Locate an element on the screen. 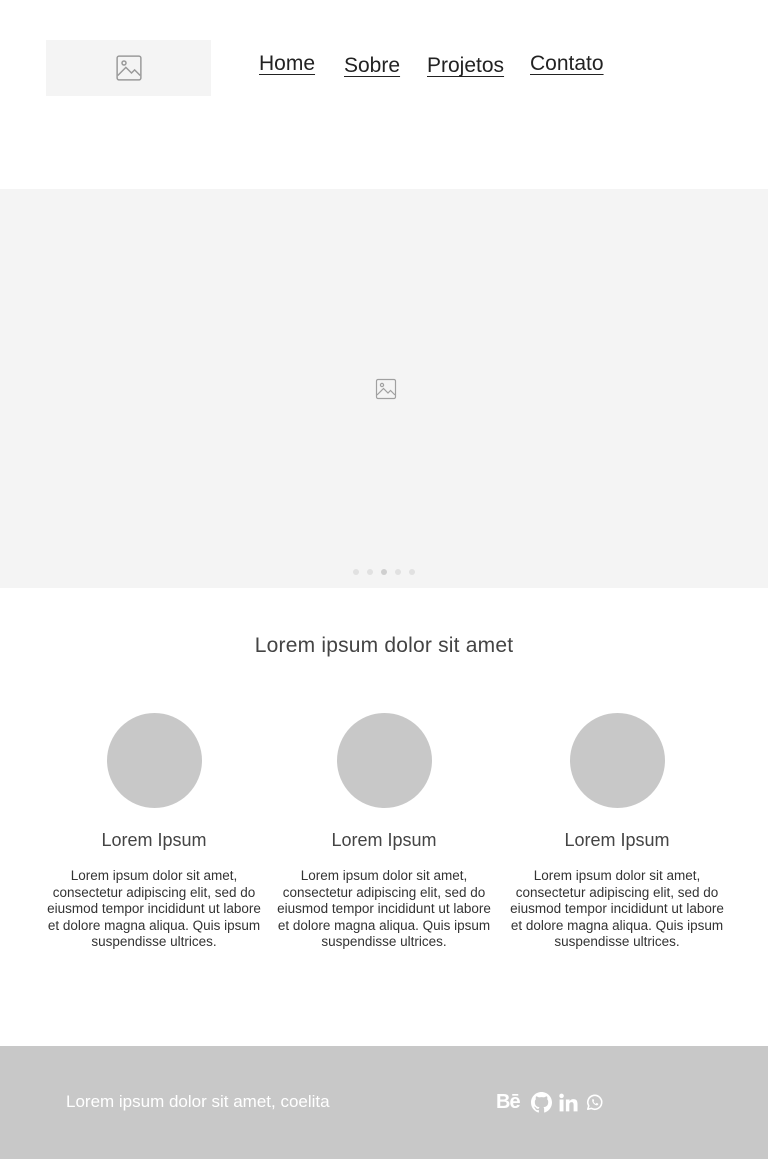 This screenshot has width=768, height=1159. behance-icon: Bē is located at coordinates (508, 1102).